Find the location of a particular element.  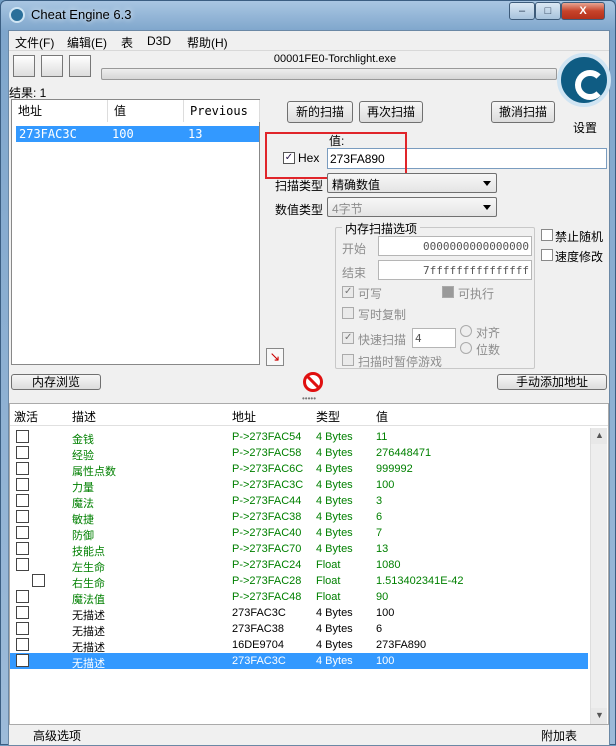

minimize-button: – is located at coordinates (522, 11).